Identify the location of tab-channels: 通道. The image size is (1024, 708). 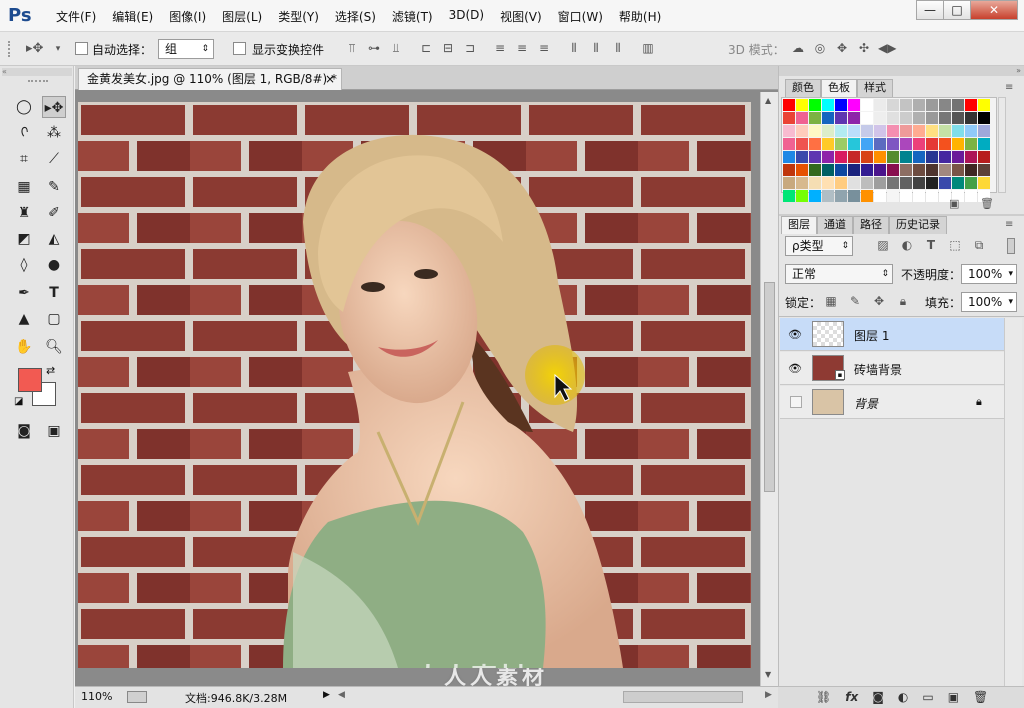
(835, 225).